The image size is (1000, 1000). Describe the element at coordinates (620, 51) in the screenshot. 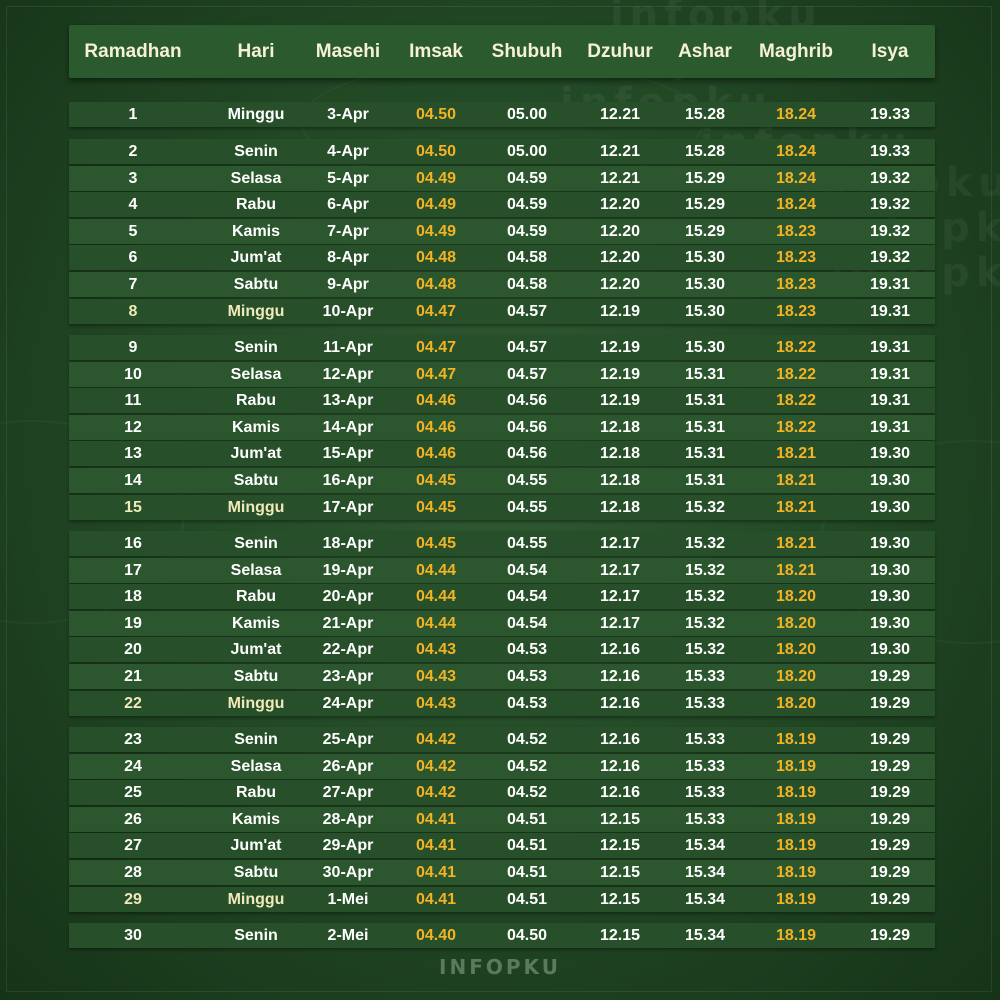

I see `column-header-dzuhur: Dzuhur` at that location.